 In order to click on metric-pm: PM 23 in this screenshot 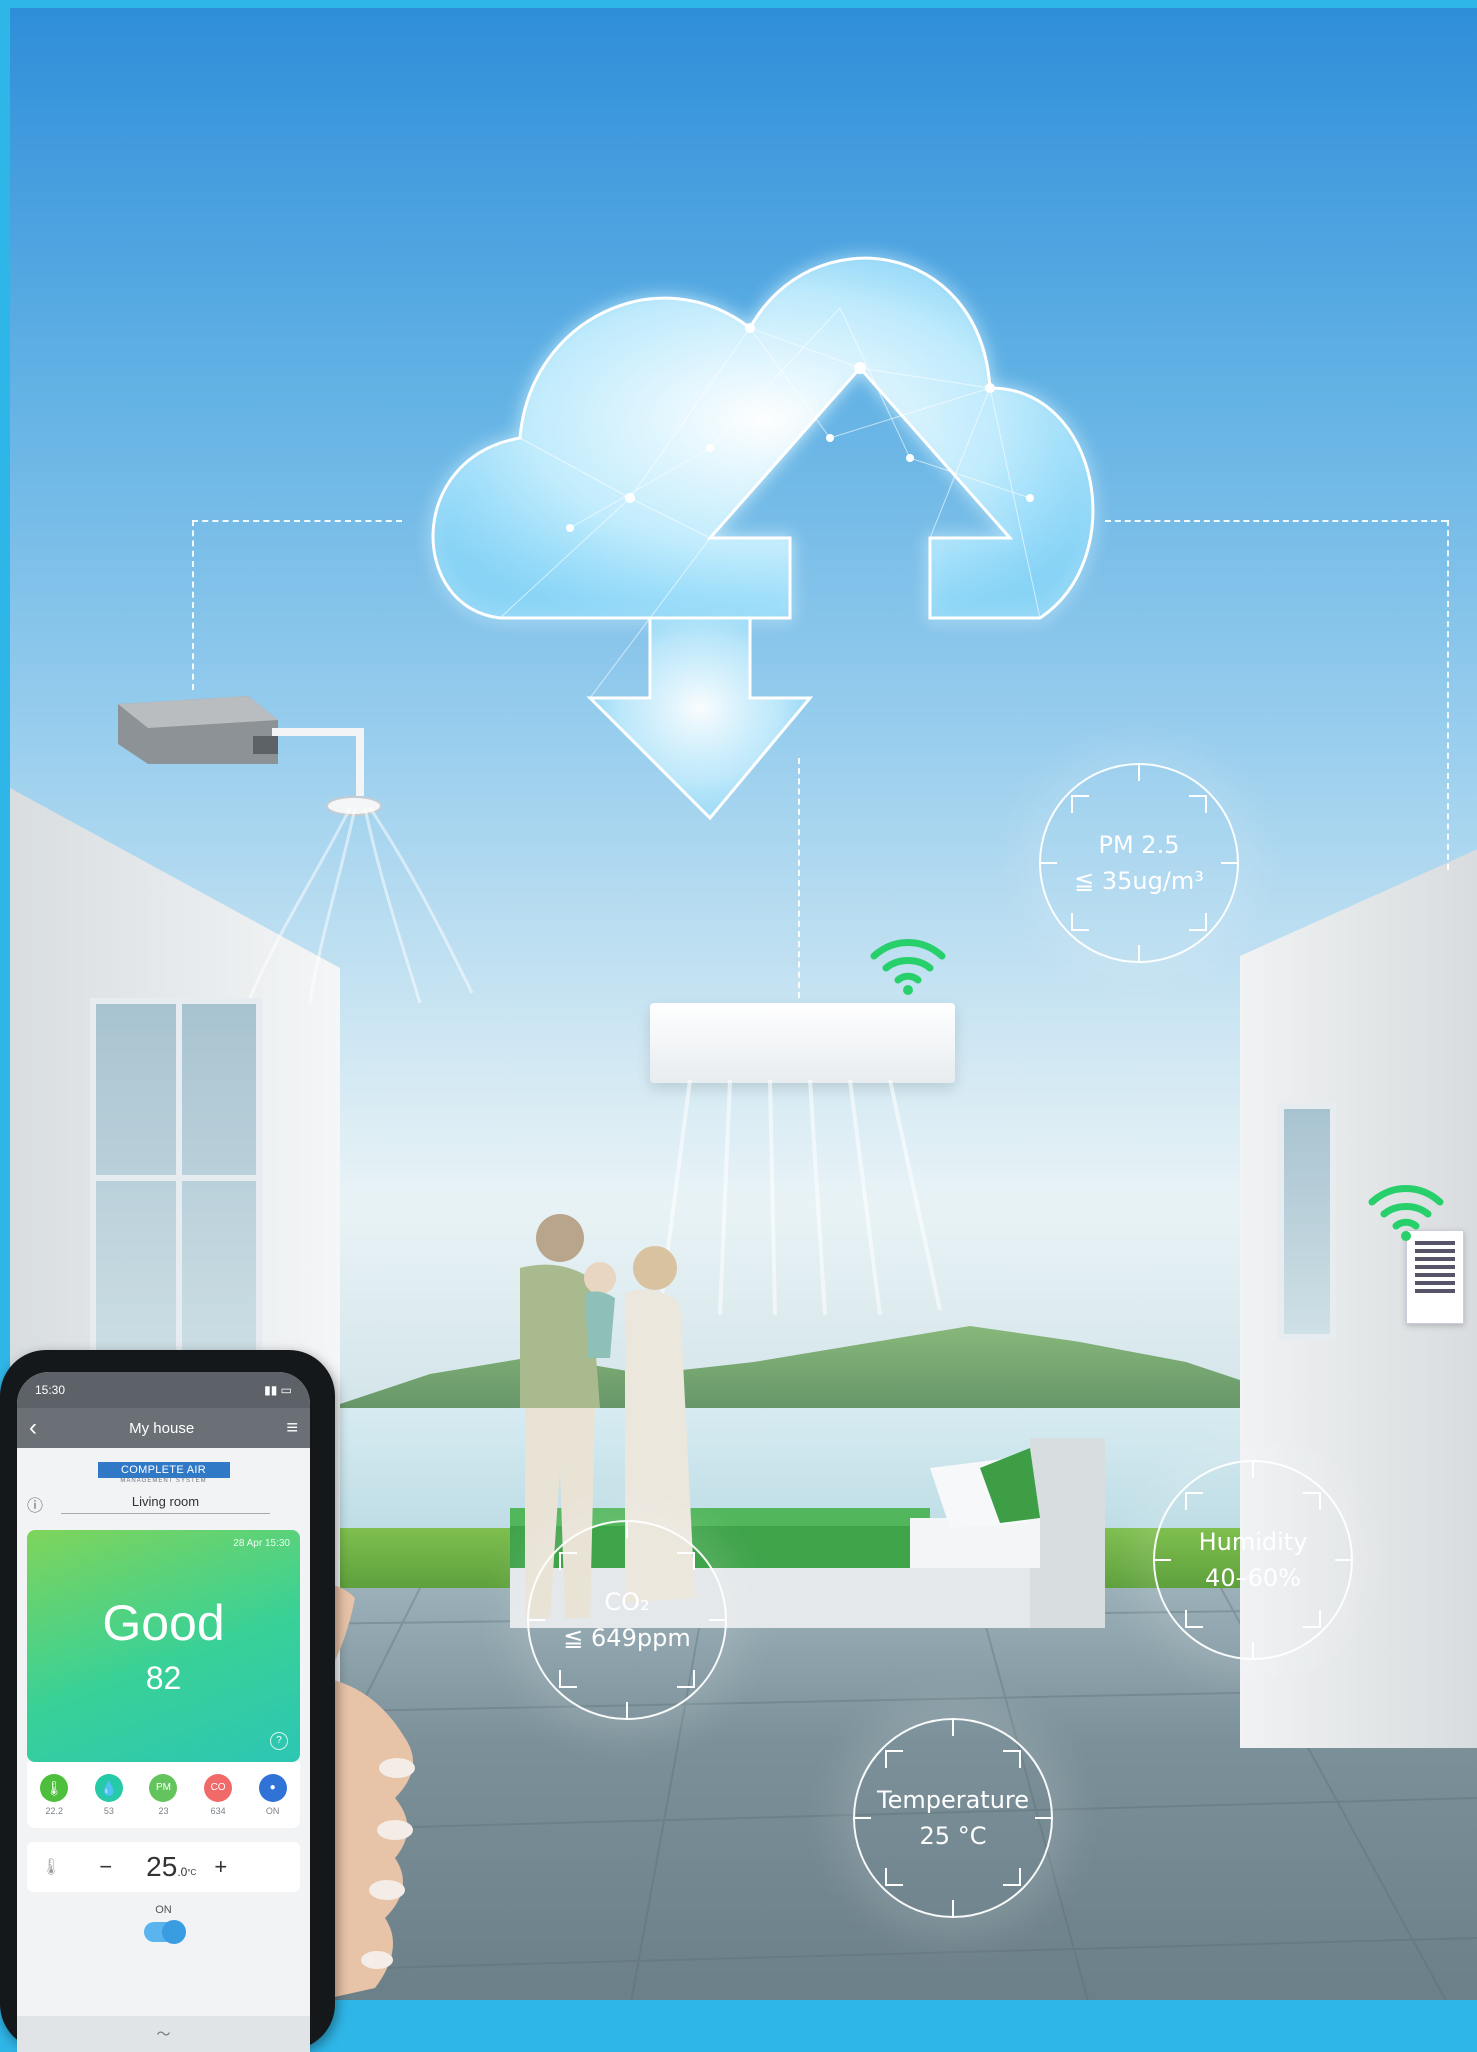, I will do `click(163, 1795)`.